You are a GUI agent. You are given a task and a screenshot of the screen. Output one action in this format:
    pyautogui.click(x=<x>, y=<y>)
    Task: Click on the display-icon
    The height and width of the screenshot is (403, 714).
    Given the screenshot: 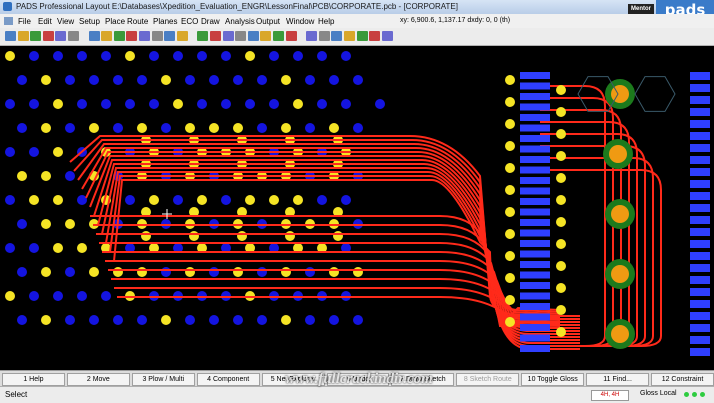 What is the action you would take?
    pyautogui.click(x=253, y=36)
    